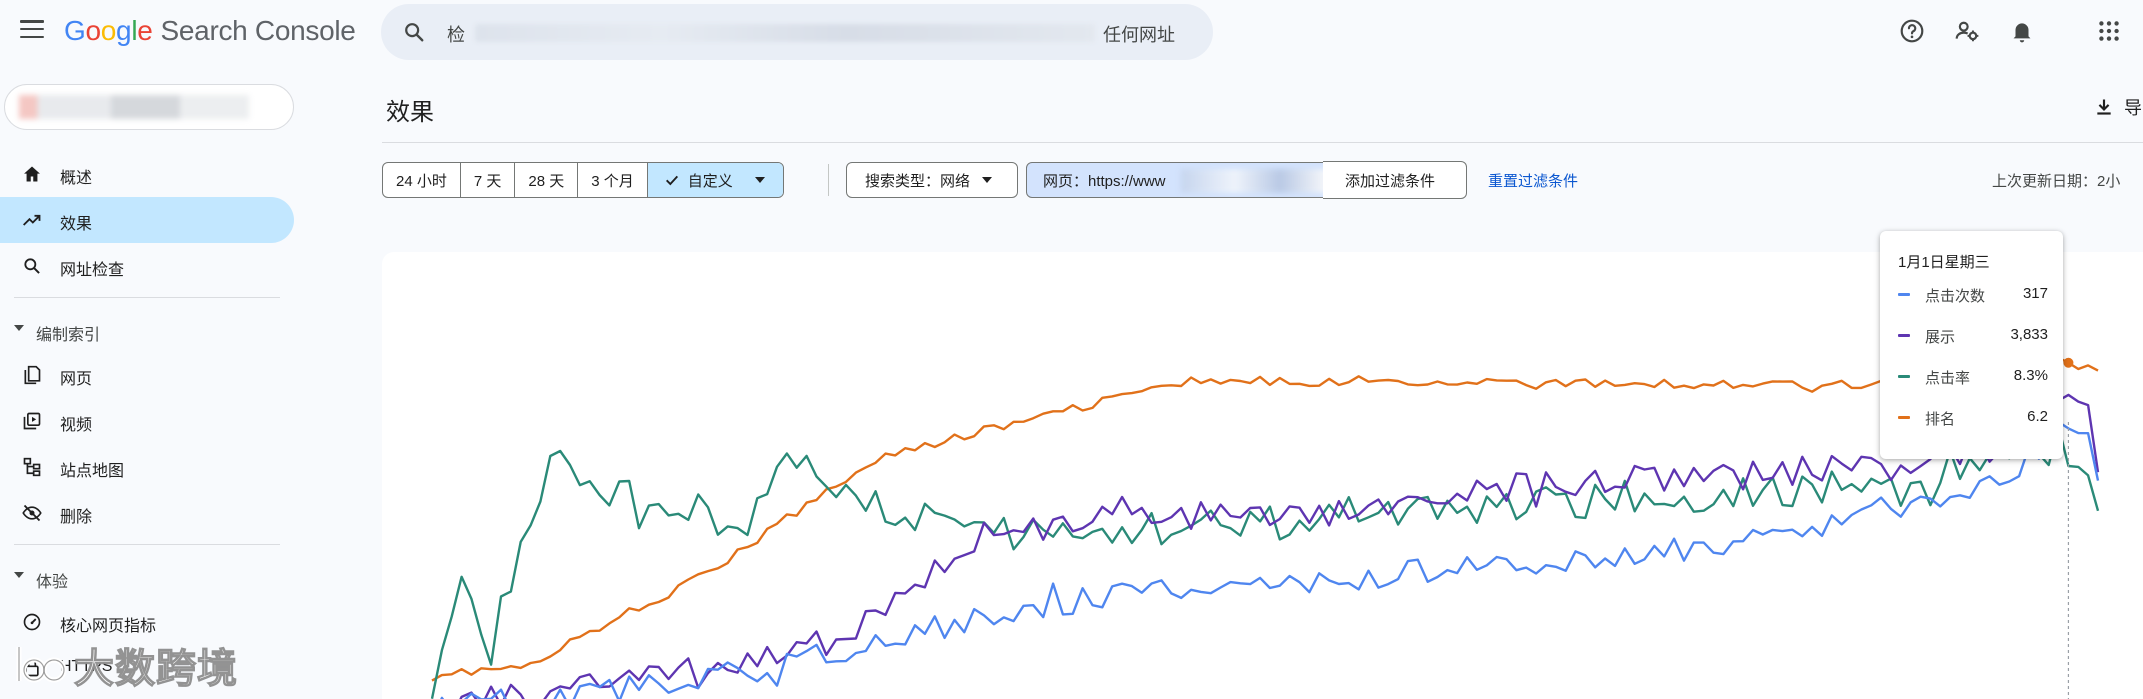 This screenshot has width=2143, height=699. I want to click on date-range-custom: 自定义, so click(715, 180).